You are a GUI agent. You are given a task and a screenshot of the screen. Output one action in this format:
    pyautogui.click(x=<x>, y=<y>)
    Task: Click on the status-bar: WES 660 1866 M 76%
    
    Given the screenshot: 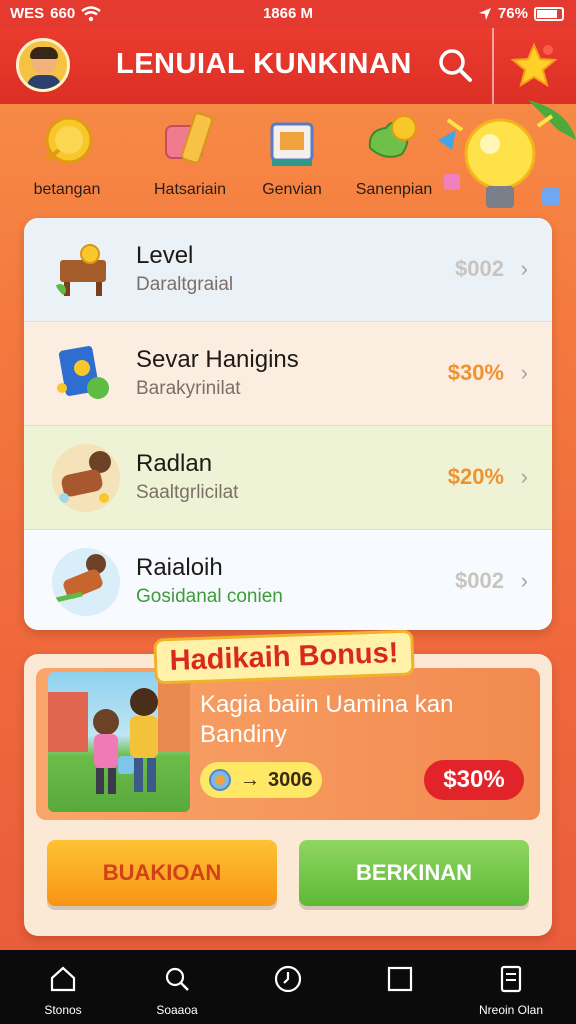 What is the action you would take?
    pyautogui.click(x=288, y=14)
    